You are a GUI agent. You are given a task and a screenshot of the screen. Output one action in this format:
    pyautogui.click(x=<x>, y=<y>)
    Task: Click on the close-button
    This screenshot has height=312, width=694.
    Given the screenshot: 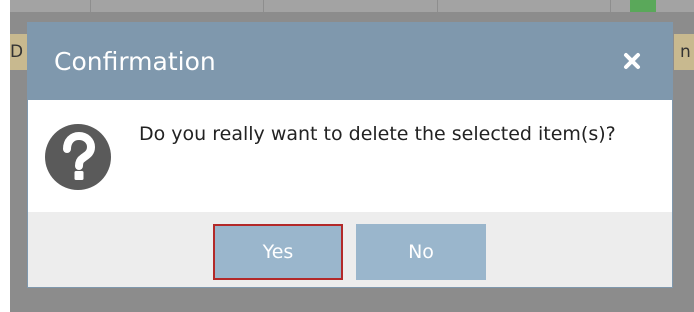 What is the action you would take?
    pyautogui.click(x=632, y=61)
    